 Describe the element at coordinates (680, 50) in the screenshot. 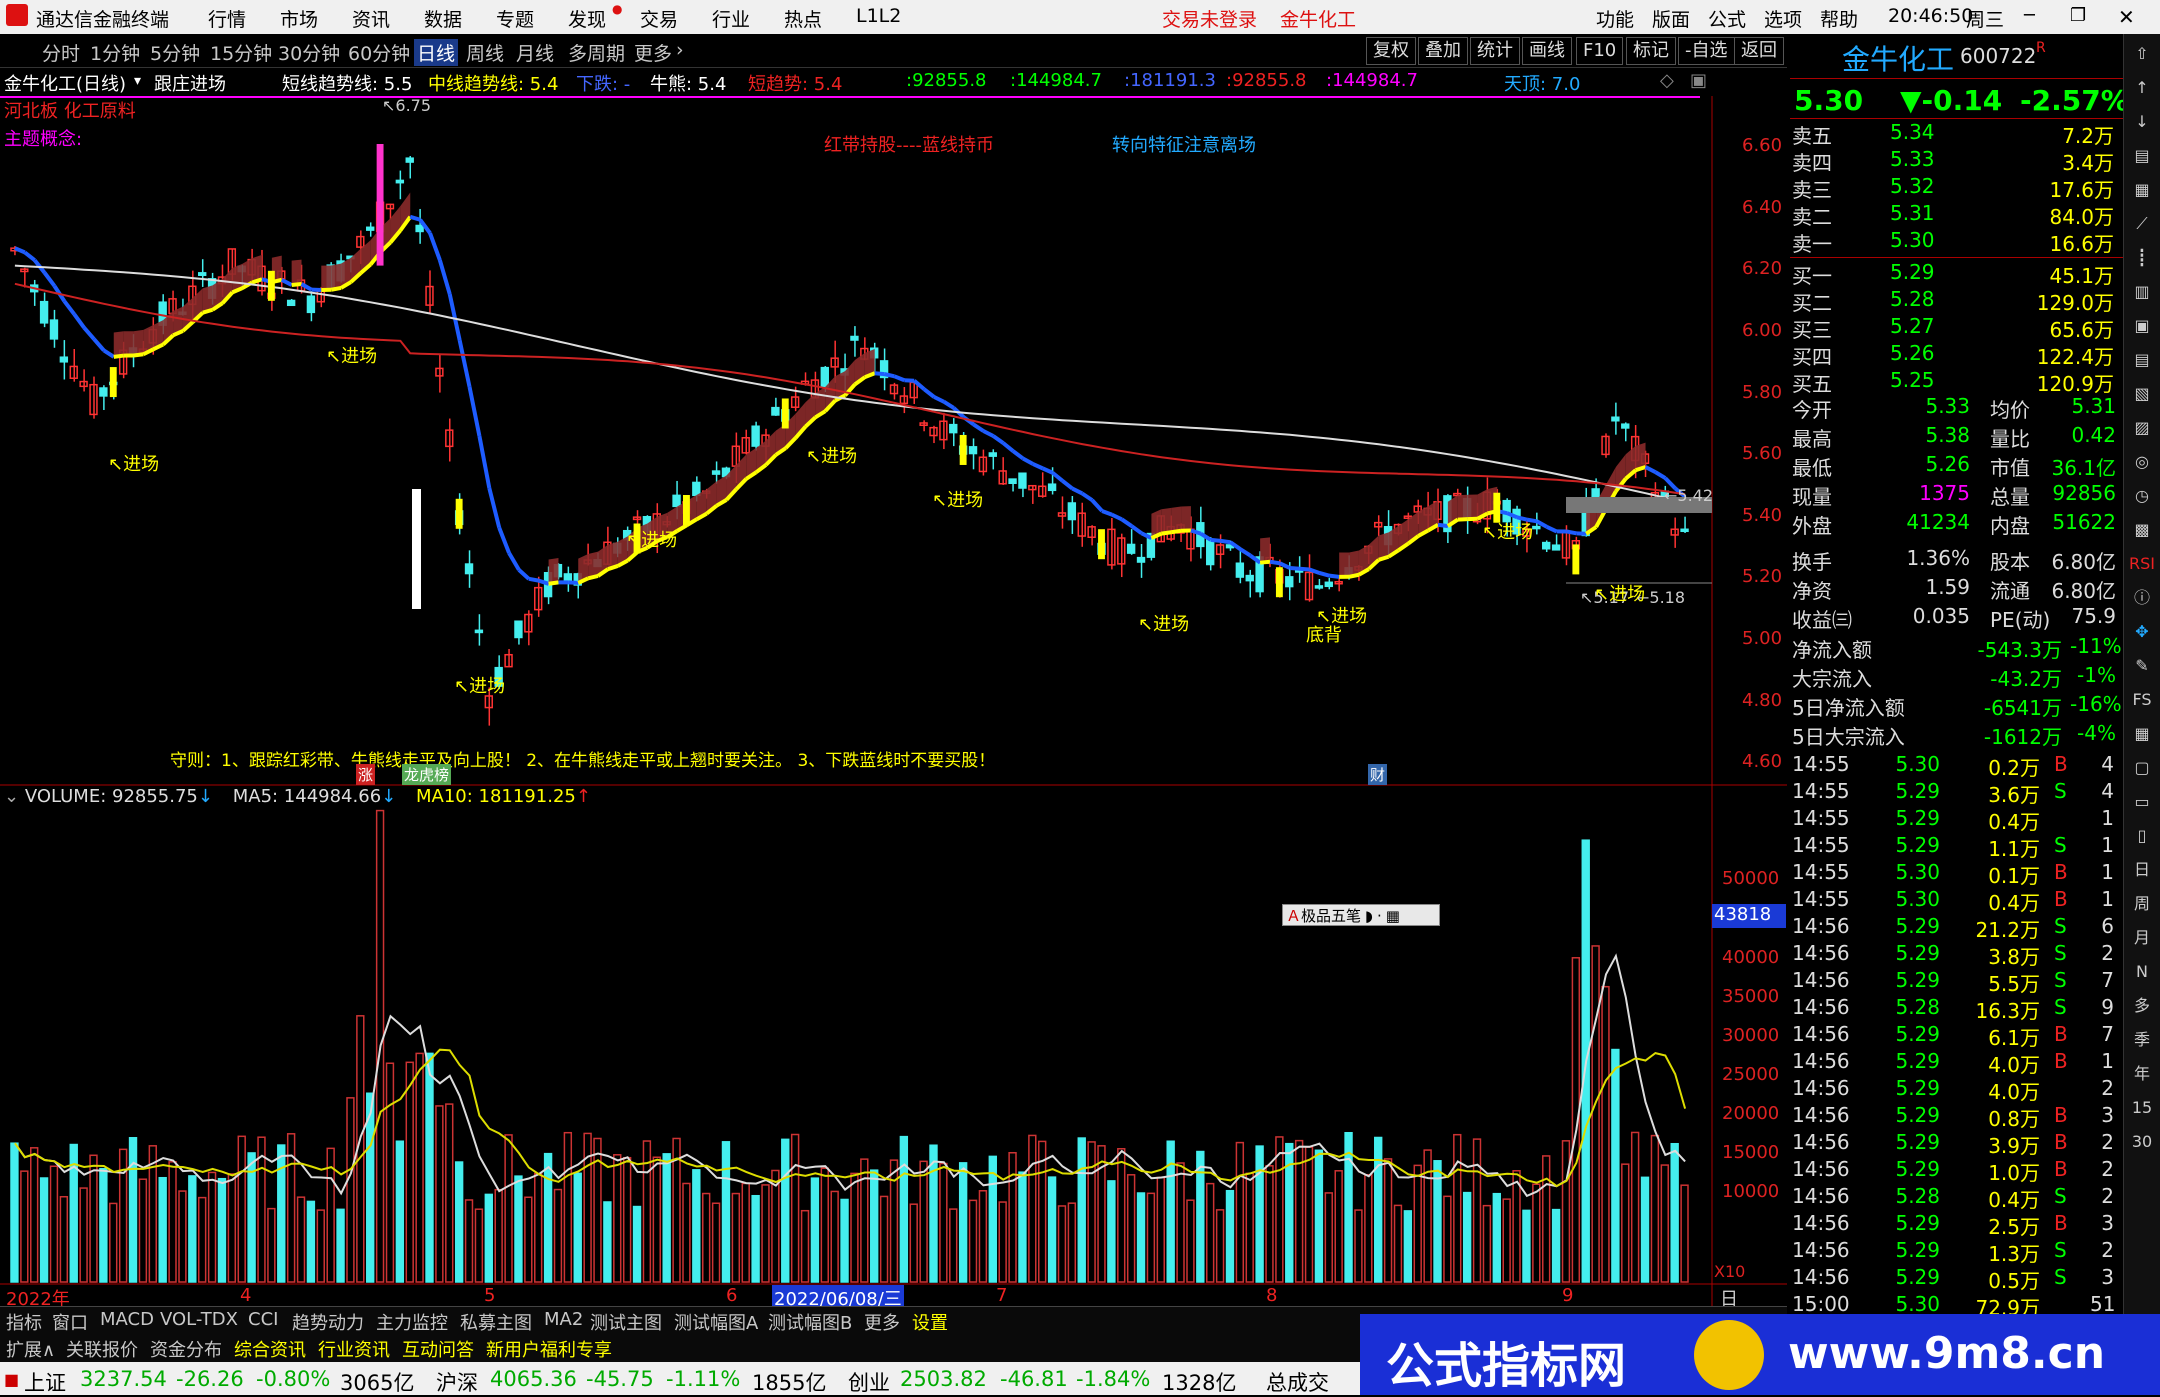

I see `chevron-right-icon: ›` at that location.